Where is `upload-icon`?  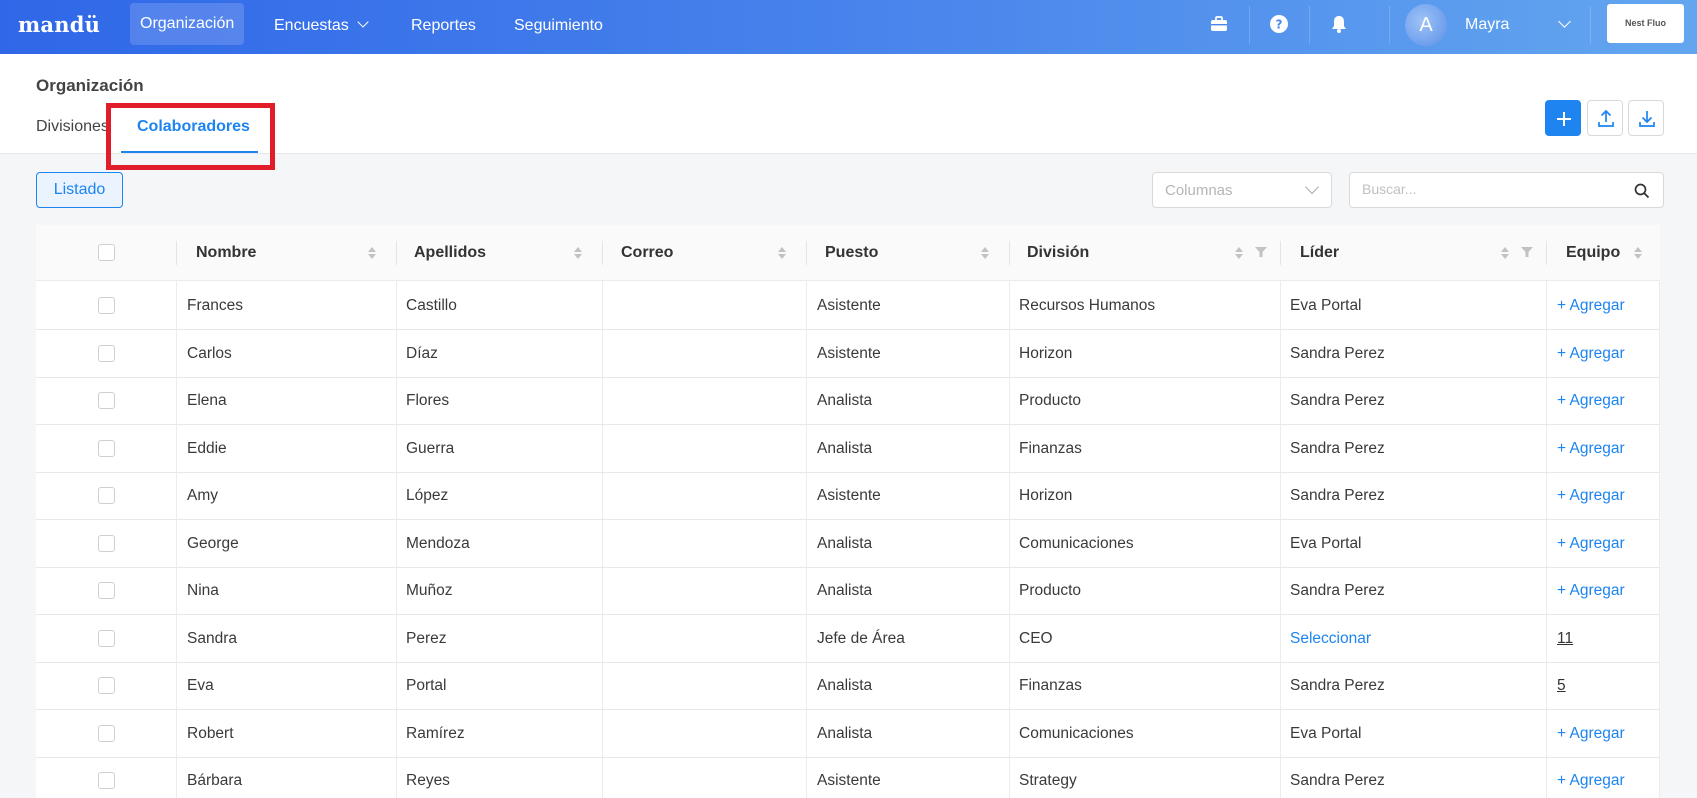
upload-icon is located at coordinates (1606, 118).